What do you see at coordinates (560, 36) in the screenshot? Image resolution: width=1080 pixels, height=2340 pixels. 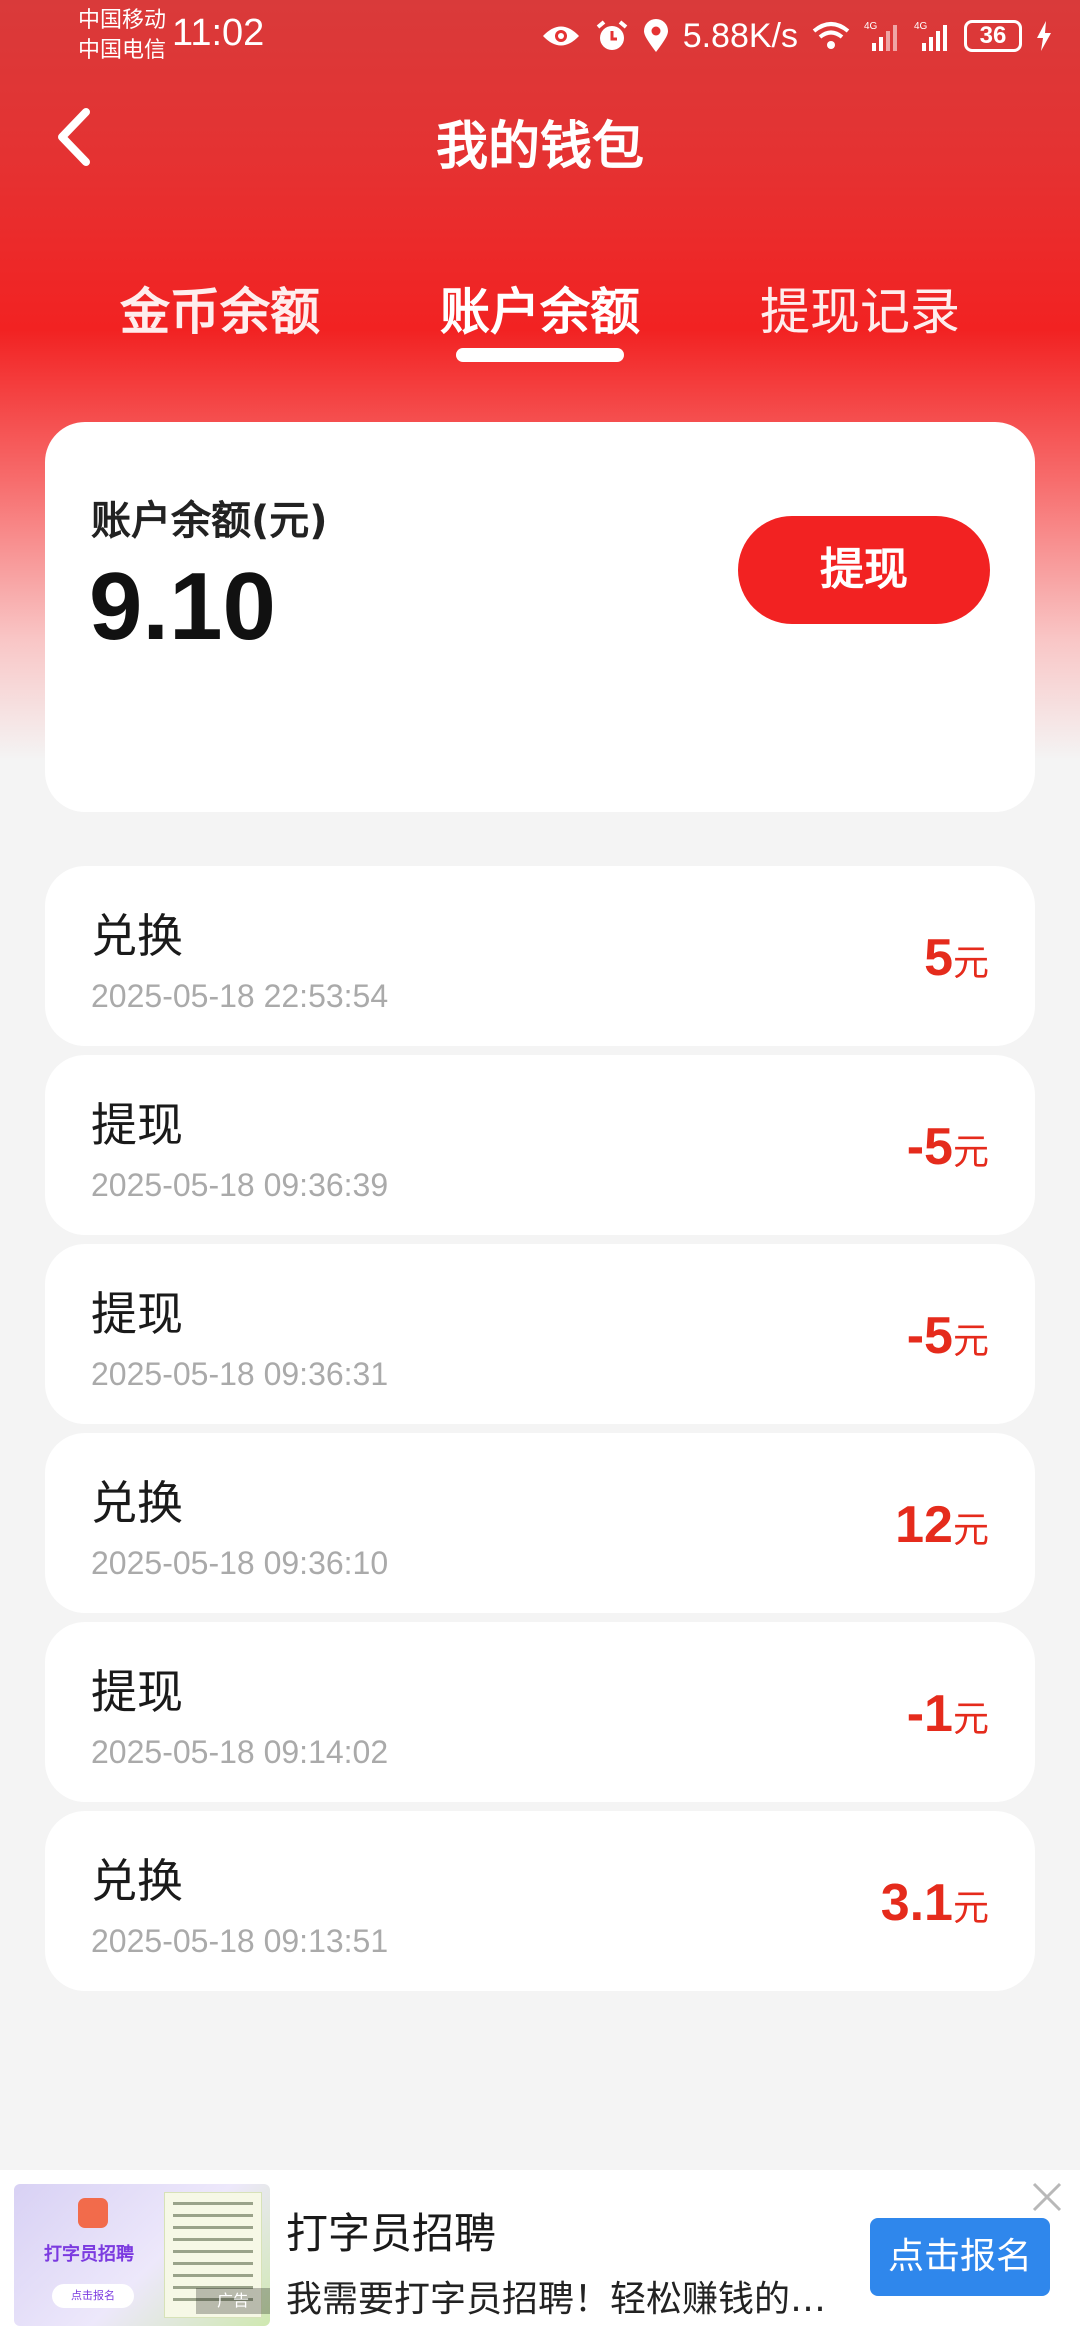 I see `eye-icon` at bounding box center [560, 36].